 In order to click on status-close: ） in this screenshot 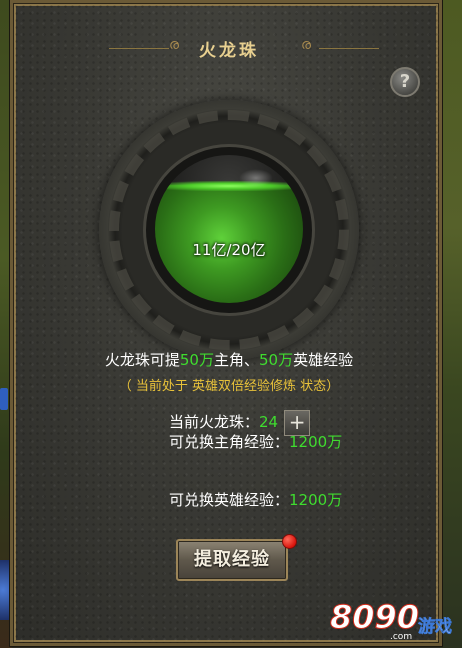, I will do `click(333, 386)`.